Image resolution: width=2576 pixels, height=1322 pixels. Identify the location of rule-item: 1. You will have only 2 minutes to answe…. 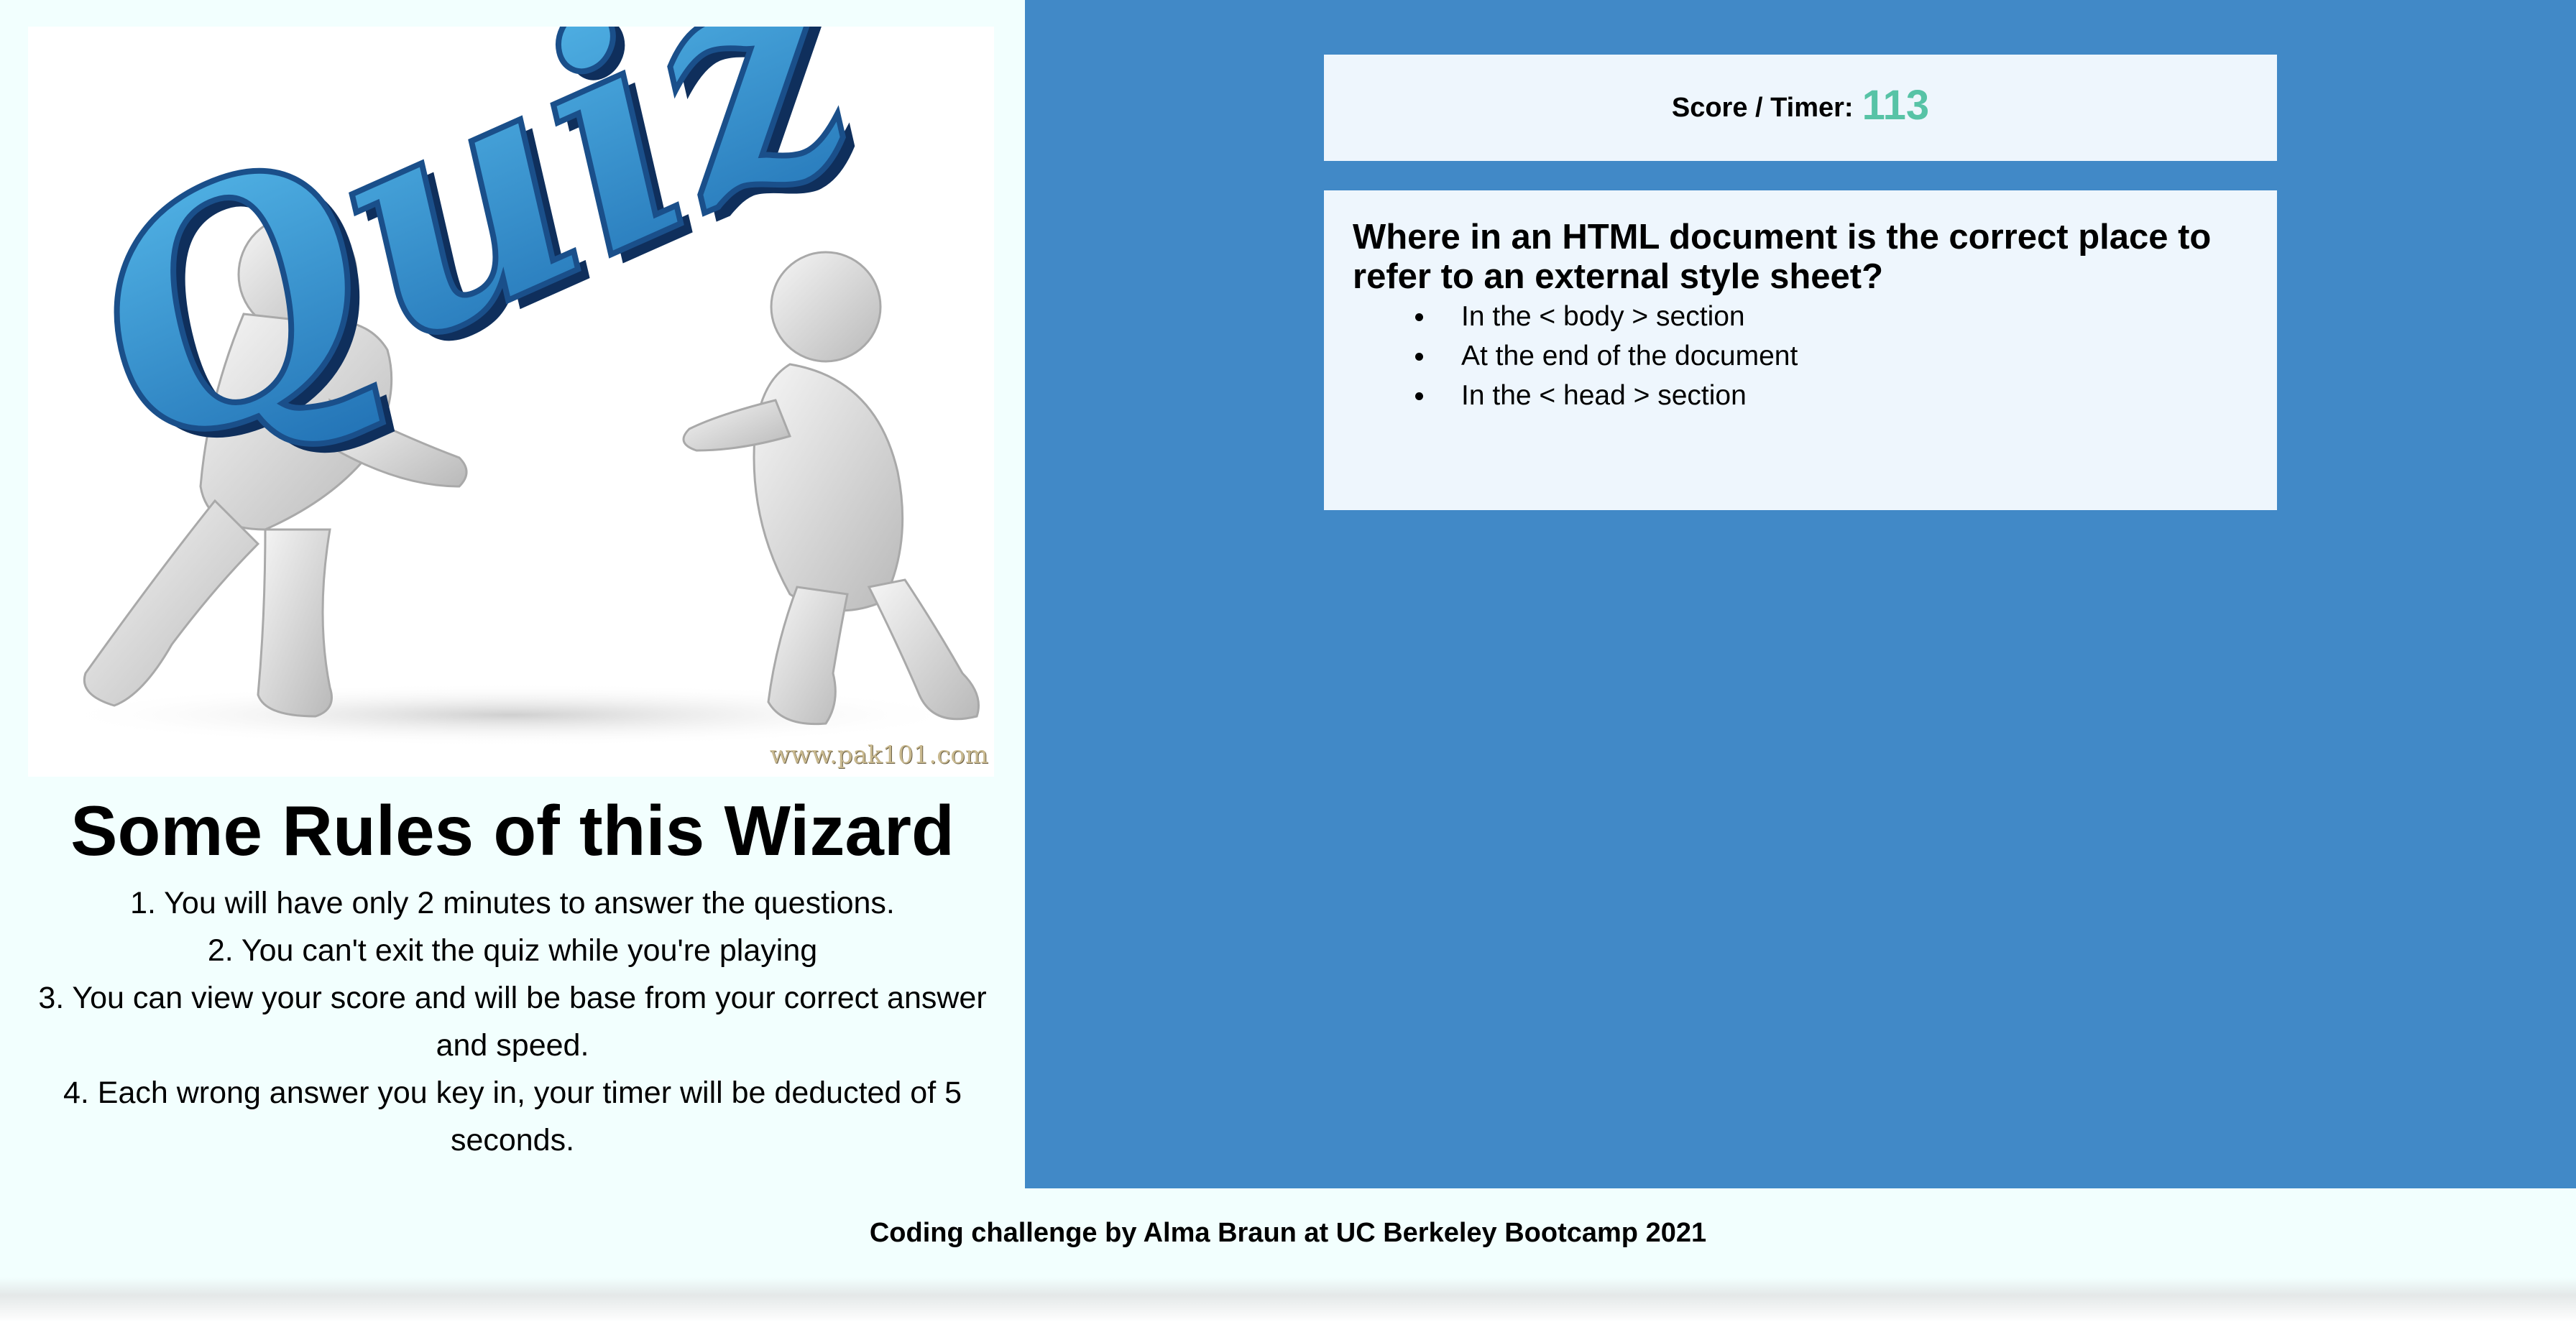
(512, 903).